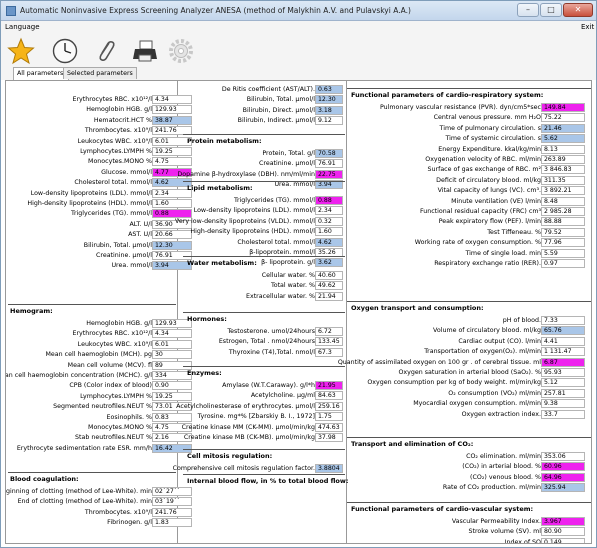  Describe the element at coordinates (563, 149) in the screenshot. I see `parameter-value: 8.13` at that location.